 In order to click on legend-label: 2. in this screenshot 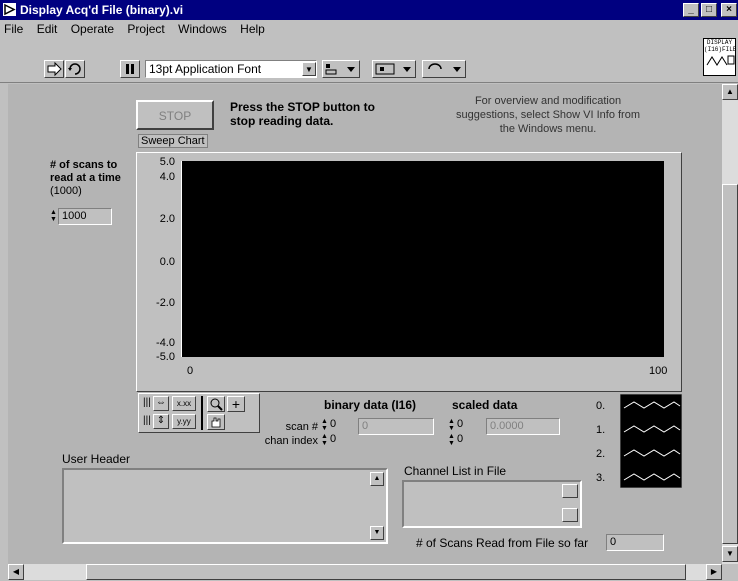, I will do `click(601, 454)`.